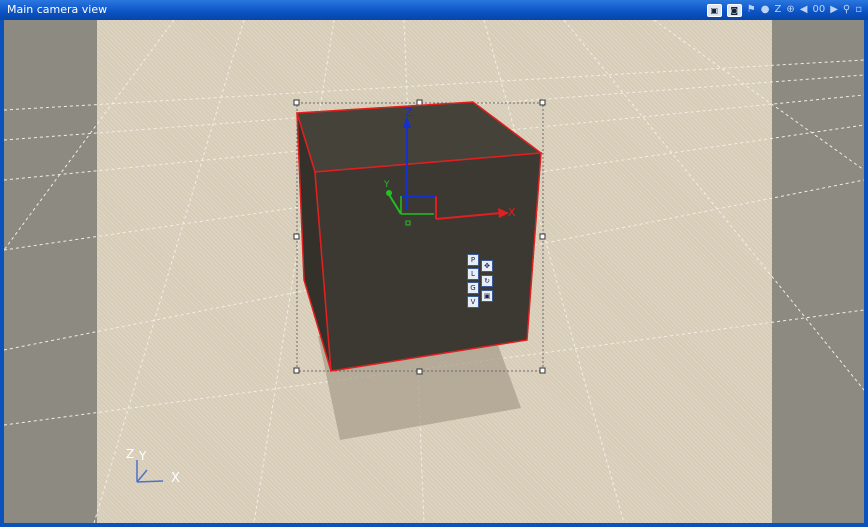 This screenshot has height=527, width=868. I want to click on close-icon: ▫, so click(858, 10).